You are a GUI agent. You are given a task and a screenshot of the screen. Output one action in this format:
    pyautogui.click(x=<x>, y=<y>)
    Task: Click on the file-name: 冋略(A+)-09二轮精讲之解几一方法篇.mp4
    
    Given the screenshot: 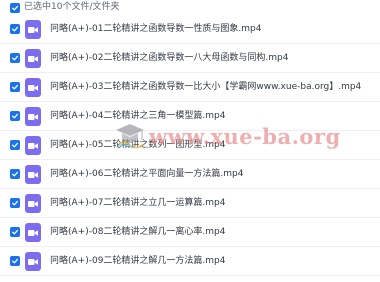 What is the action you would take?
    pyautogui.click(x=138, y=261)
    